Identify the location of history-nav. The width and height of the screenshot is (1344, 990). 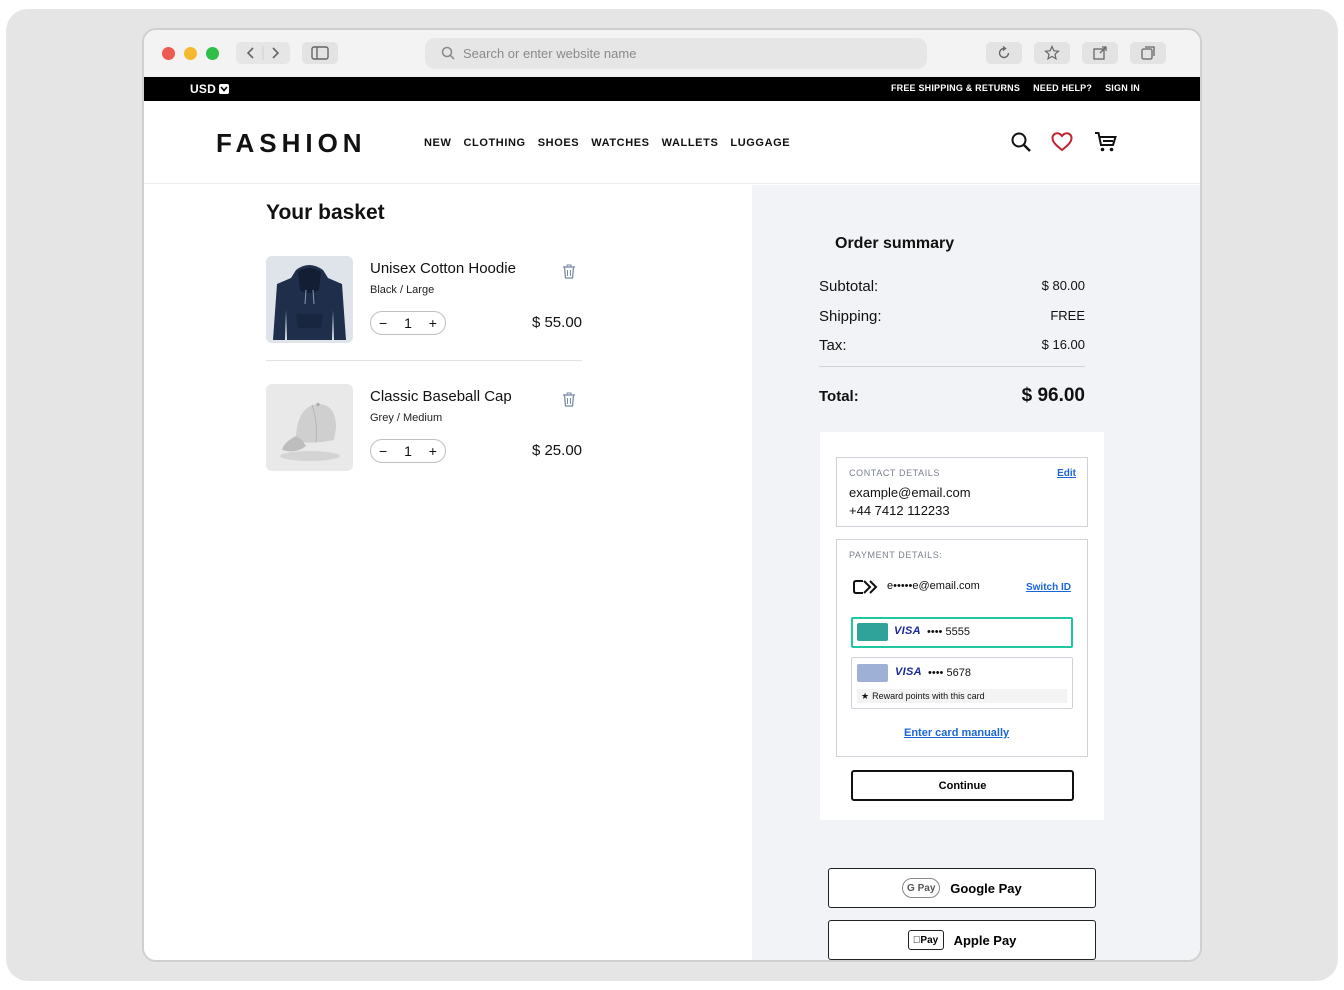
(263, 53).